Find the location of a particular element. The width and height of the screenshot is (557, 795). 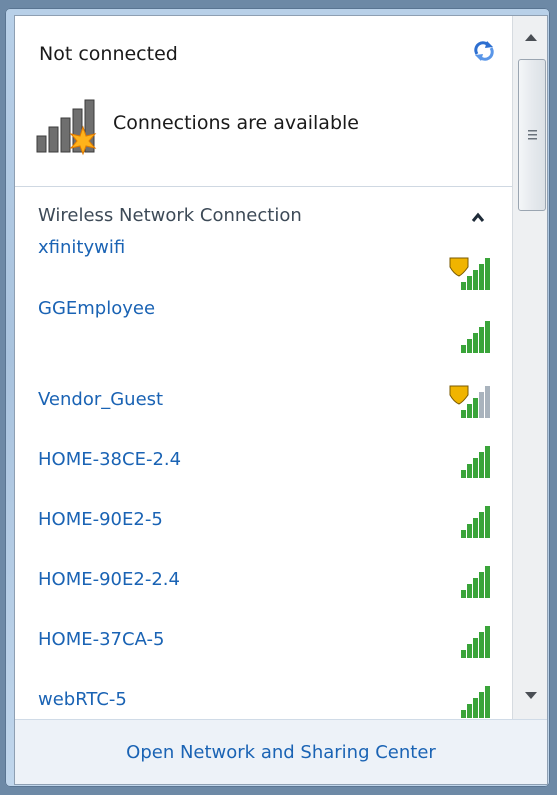

scroll-down-icon is located at coordinates (531, 695).